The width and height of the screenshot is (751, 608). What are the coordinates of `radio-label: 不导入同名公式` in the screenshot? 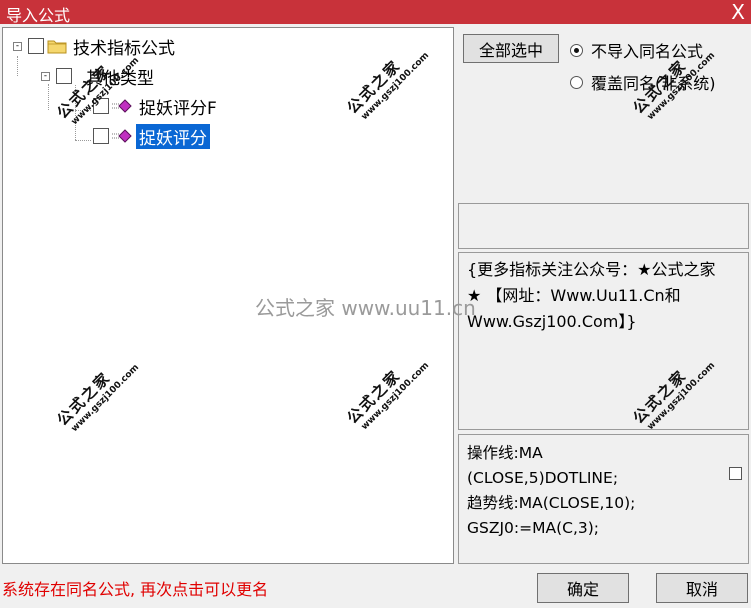 It's located at (647, 51).